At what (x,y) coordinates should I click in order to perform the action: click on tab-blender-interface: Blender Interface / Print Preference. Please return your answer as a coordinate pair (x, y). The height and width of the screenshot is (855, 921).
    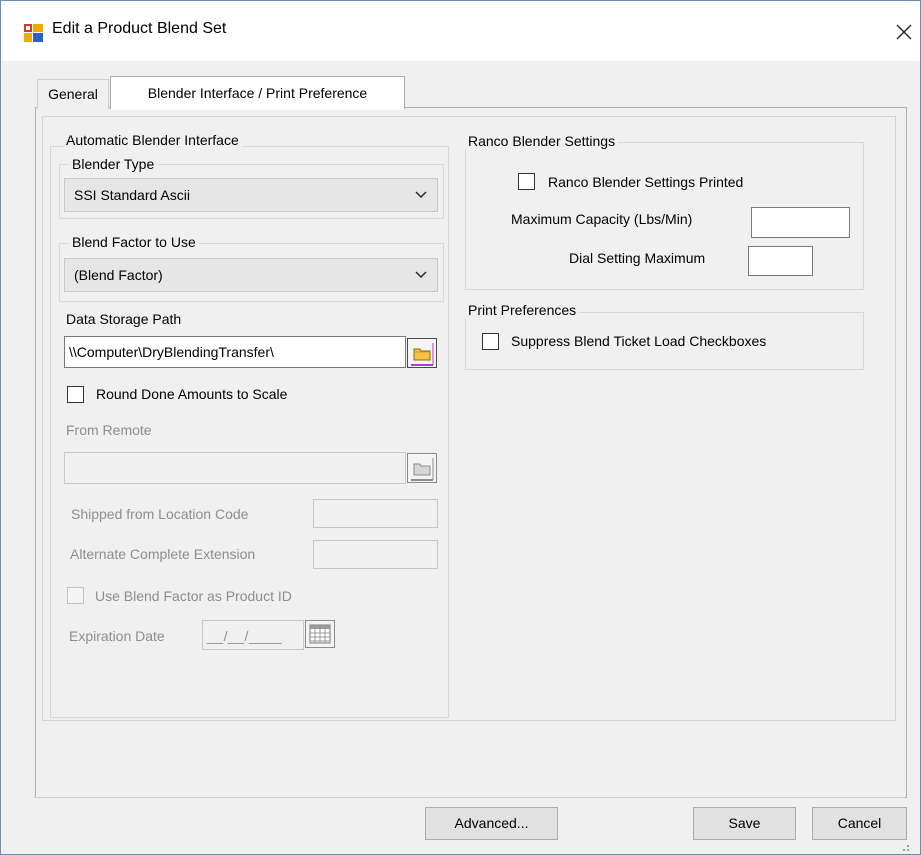
    Looking at the image, I should click on (257, 93).